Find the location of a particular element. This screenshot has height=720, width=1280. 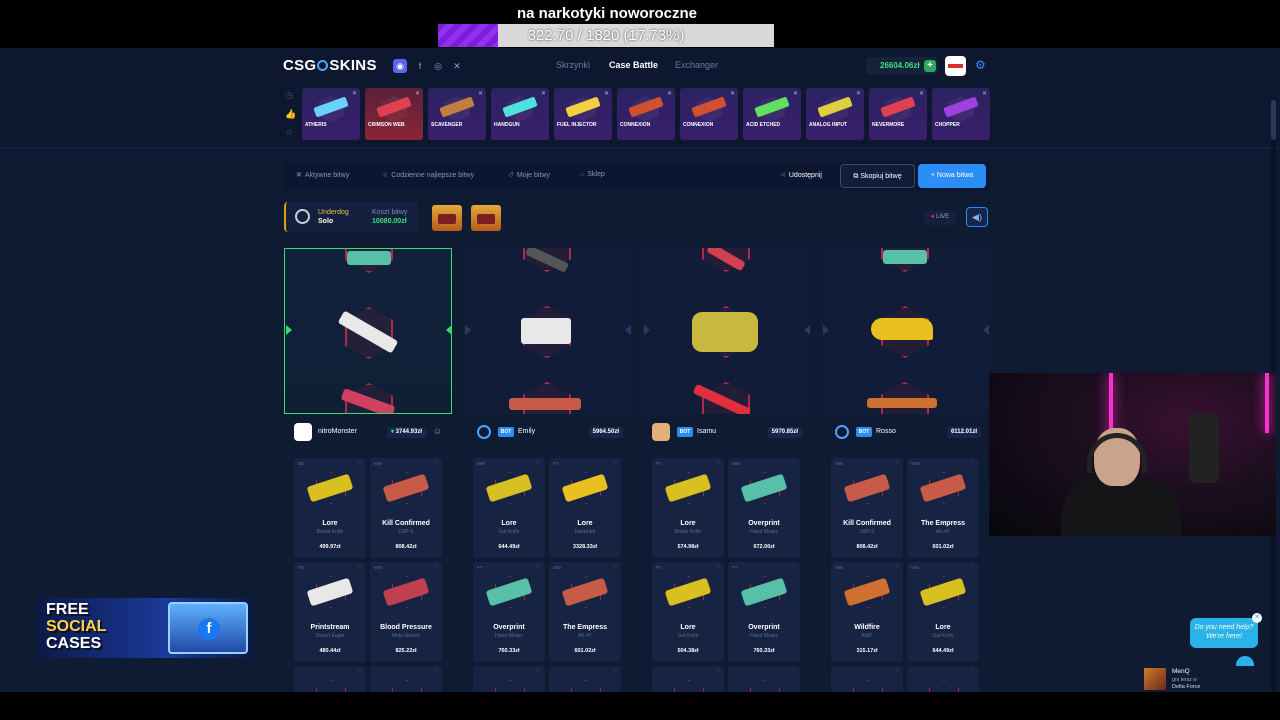

copy-battle-button: ⧉ Skopiuj bitwę is located at coordinates (877, 176).